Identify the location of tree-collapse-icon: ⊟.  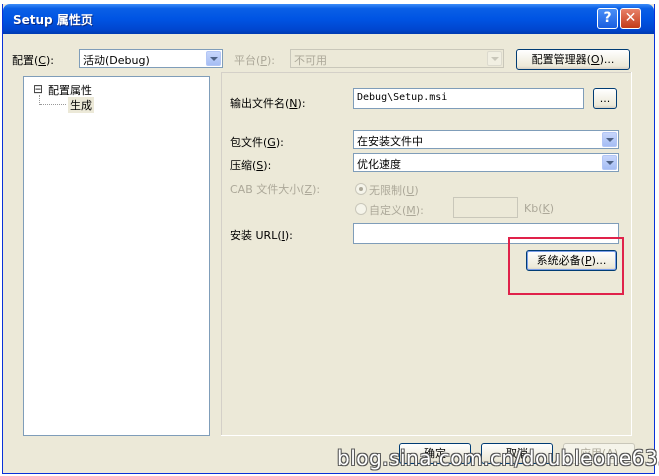
(38, 89).